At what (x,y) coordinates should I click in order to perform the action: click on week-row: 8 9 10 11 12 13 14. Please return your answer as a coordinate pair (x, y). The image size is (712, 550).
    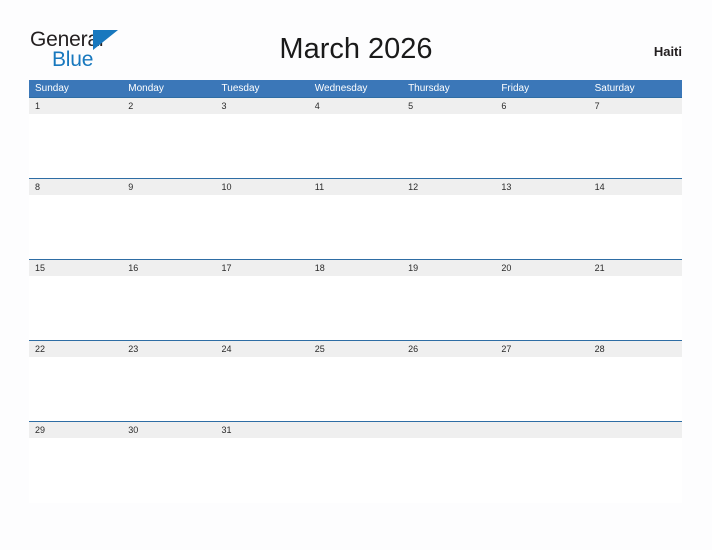
    Looking at the image, I should click on (355, 219).